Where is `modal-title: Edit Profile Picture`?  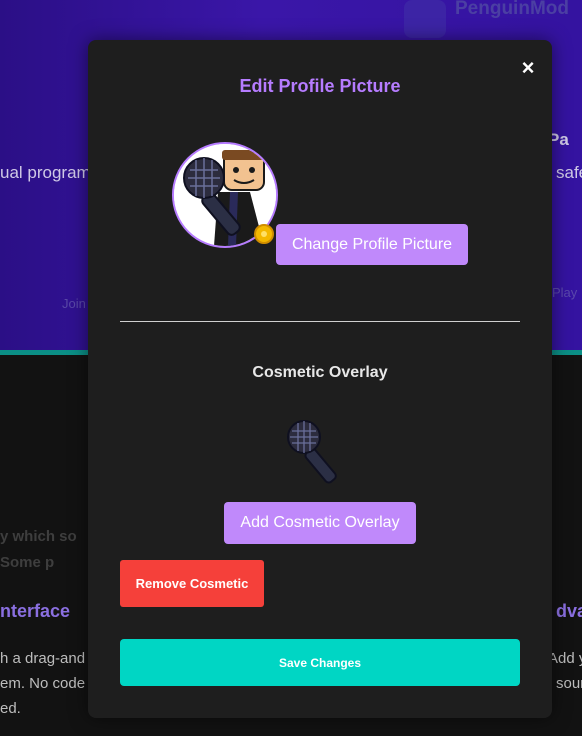
modal-title: Edit Profile Picture is located at coordinates (320, 86).